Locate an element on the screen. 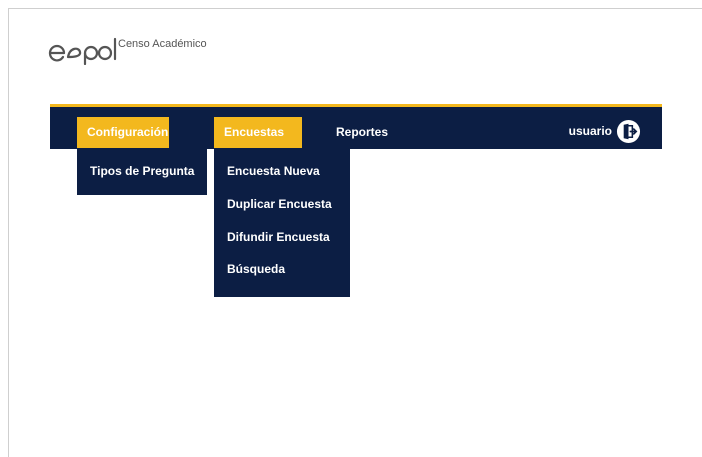 The width and height of the screenshot is (702, 457). configuracion-dropdown: Tipos de Pregunta is located at coordinates (142, 172).